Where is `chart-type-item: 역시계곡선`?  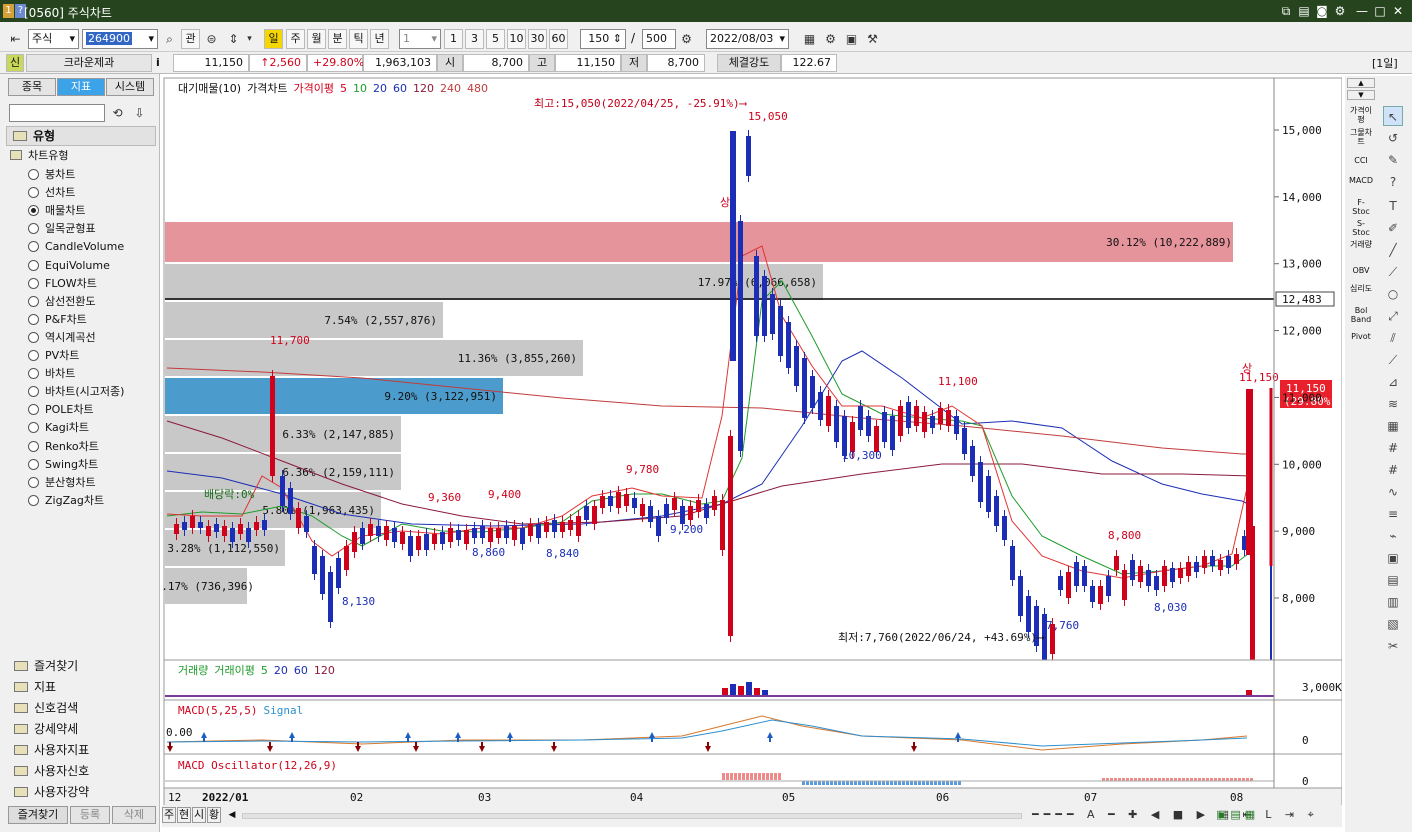 chart-type-item: 역시계곡선 is located at coordinates (62, 338).